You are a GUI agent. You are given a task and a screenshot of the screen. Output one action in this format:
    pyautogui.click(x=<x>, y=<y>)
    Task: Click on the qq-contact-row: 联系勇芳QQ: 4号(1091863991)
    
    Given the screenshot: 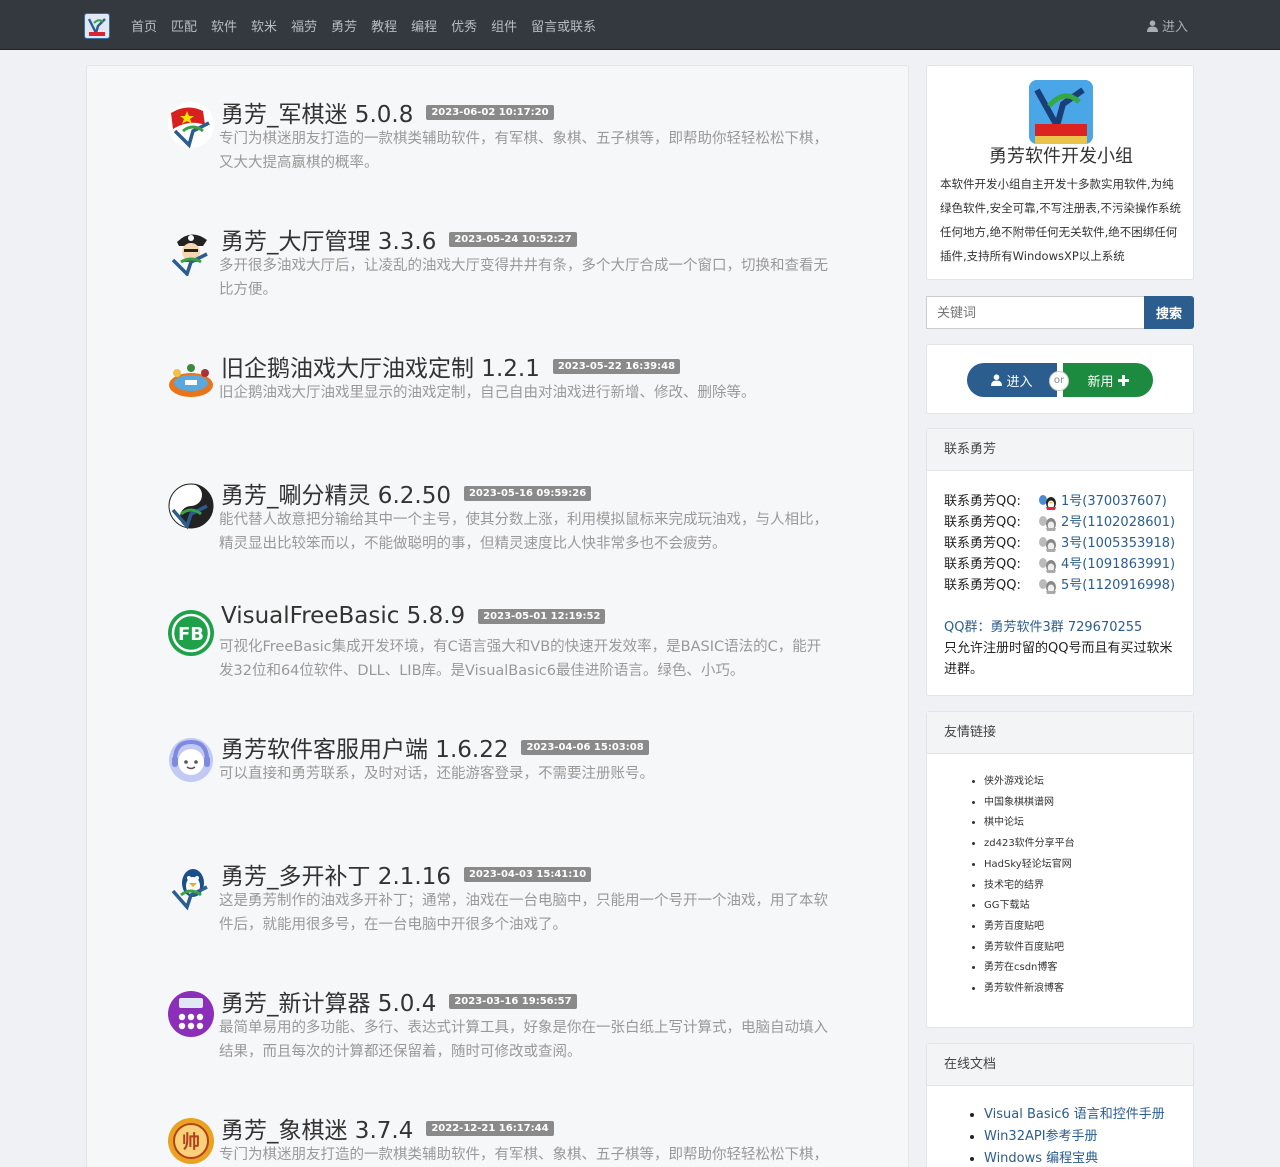 What is the action you would take?
    pyautogui.click(x=1060, y=564)
    